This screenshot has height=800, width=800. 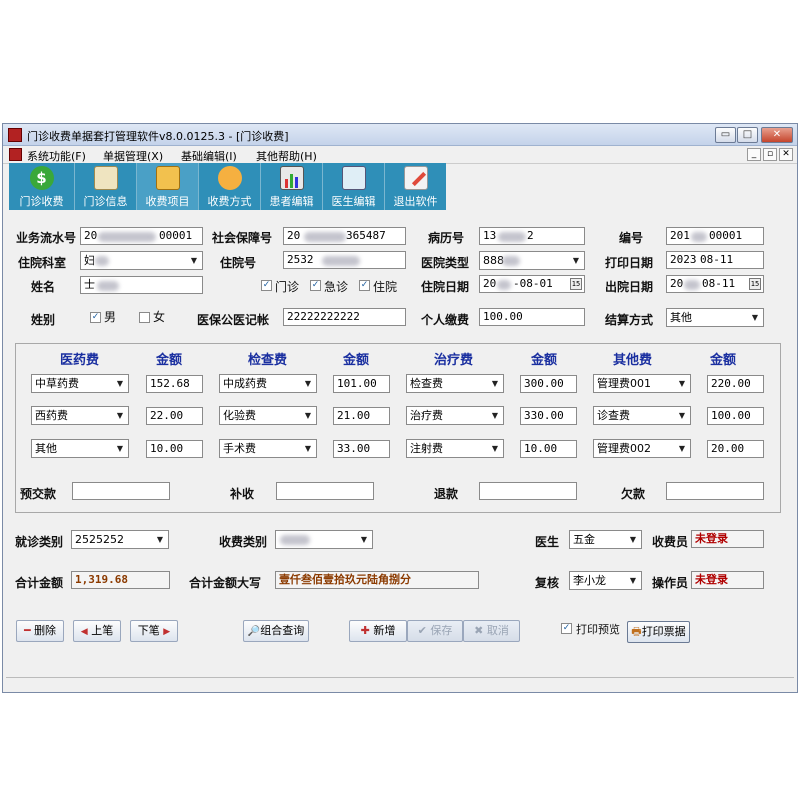 I want to click on main-toolbar: $ 门诊收费 门诊信息 收费项目 收费方式 患者编辑 医生编辑 退出软件, so click(x=227, y=186).